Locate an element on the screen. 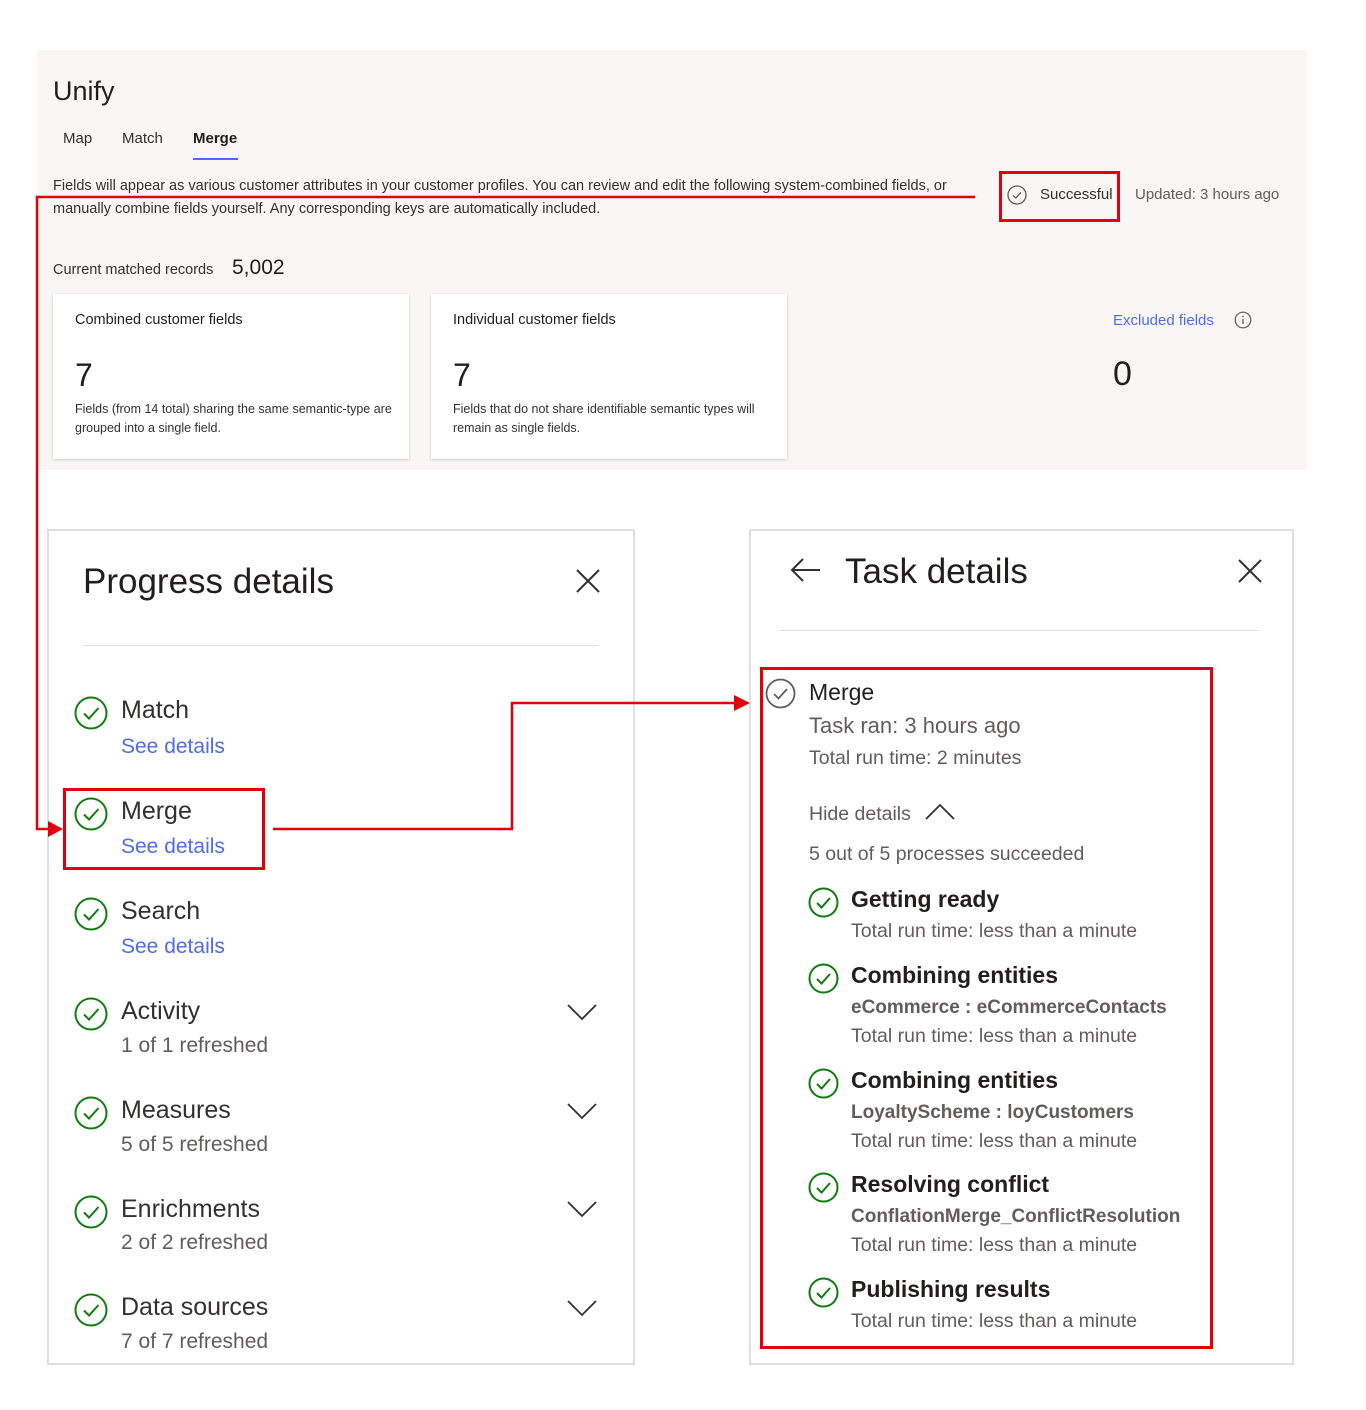 This screenshot has width=1366, height=1410. progress-item-measures: Measures is located at coordinates (176, 1110).